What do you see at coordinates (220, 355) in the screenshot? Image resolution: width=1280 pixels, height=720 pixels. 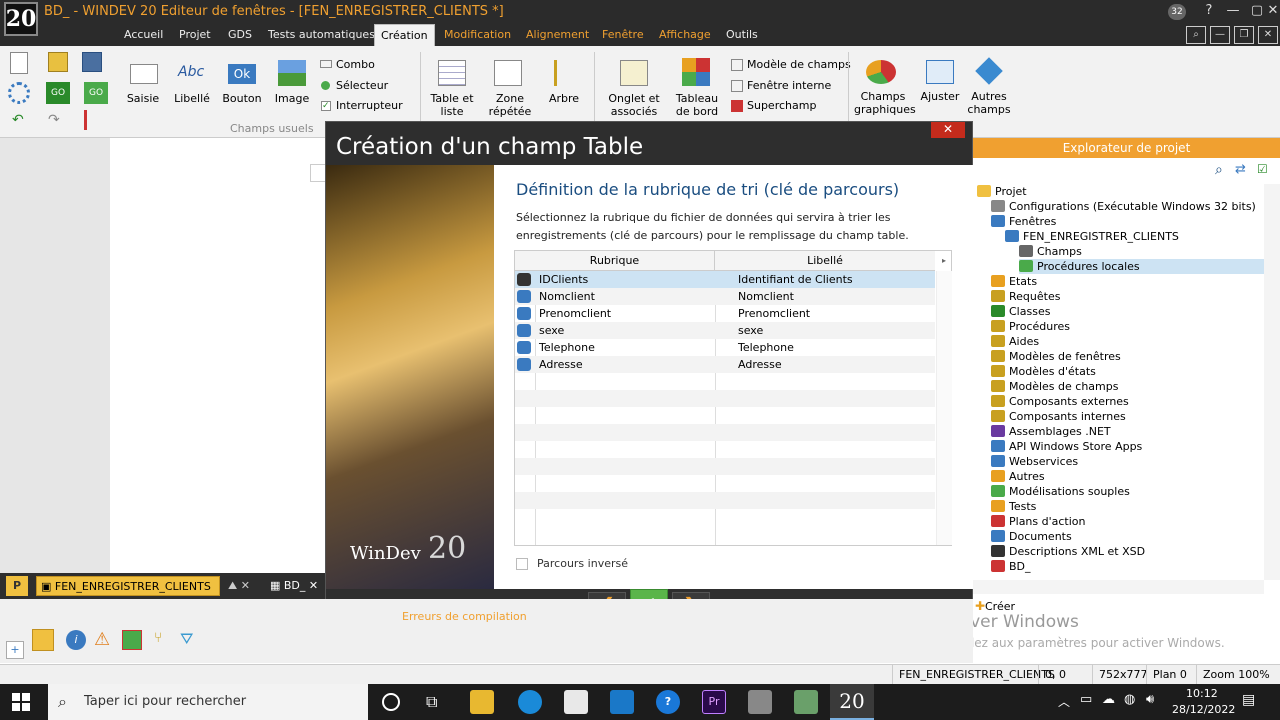 I see `window-editor` at bounding box center [220, 355].